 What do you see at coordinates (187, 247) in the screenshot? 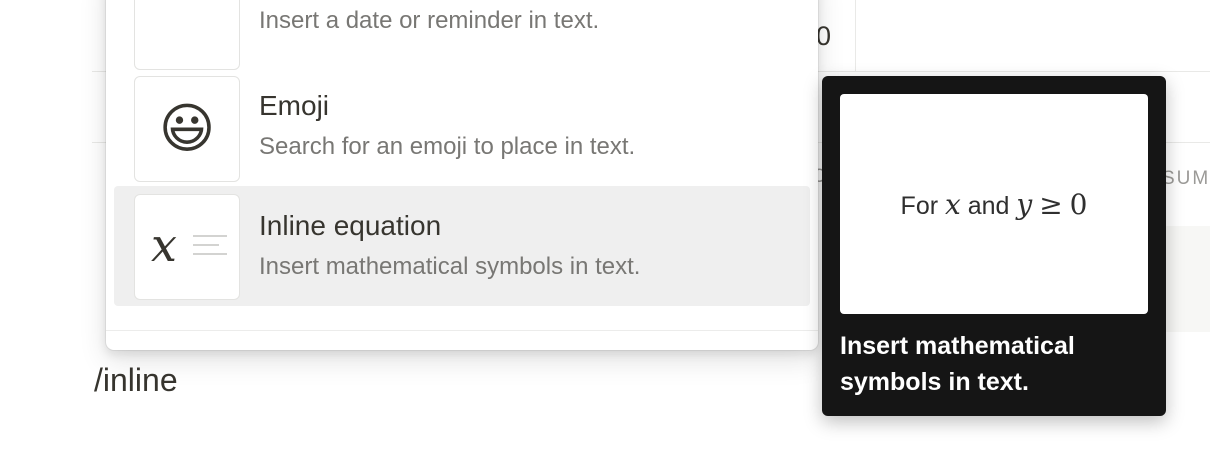
I see `menu-item-thumbnail: x` at bounding box center [187, 247].